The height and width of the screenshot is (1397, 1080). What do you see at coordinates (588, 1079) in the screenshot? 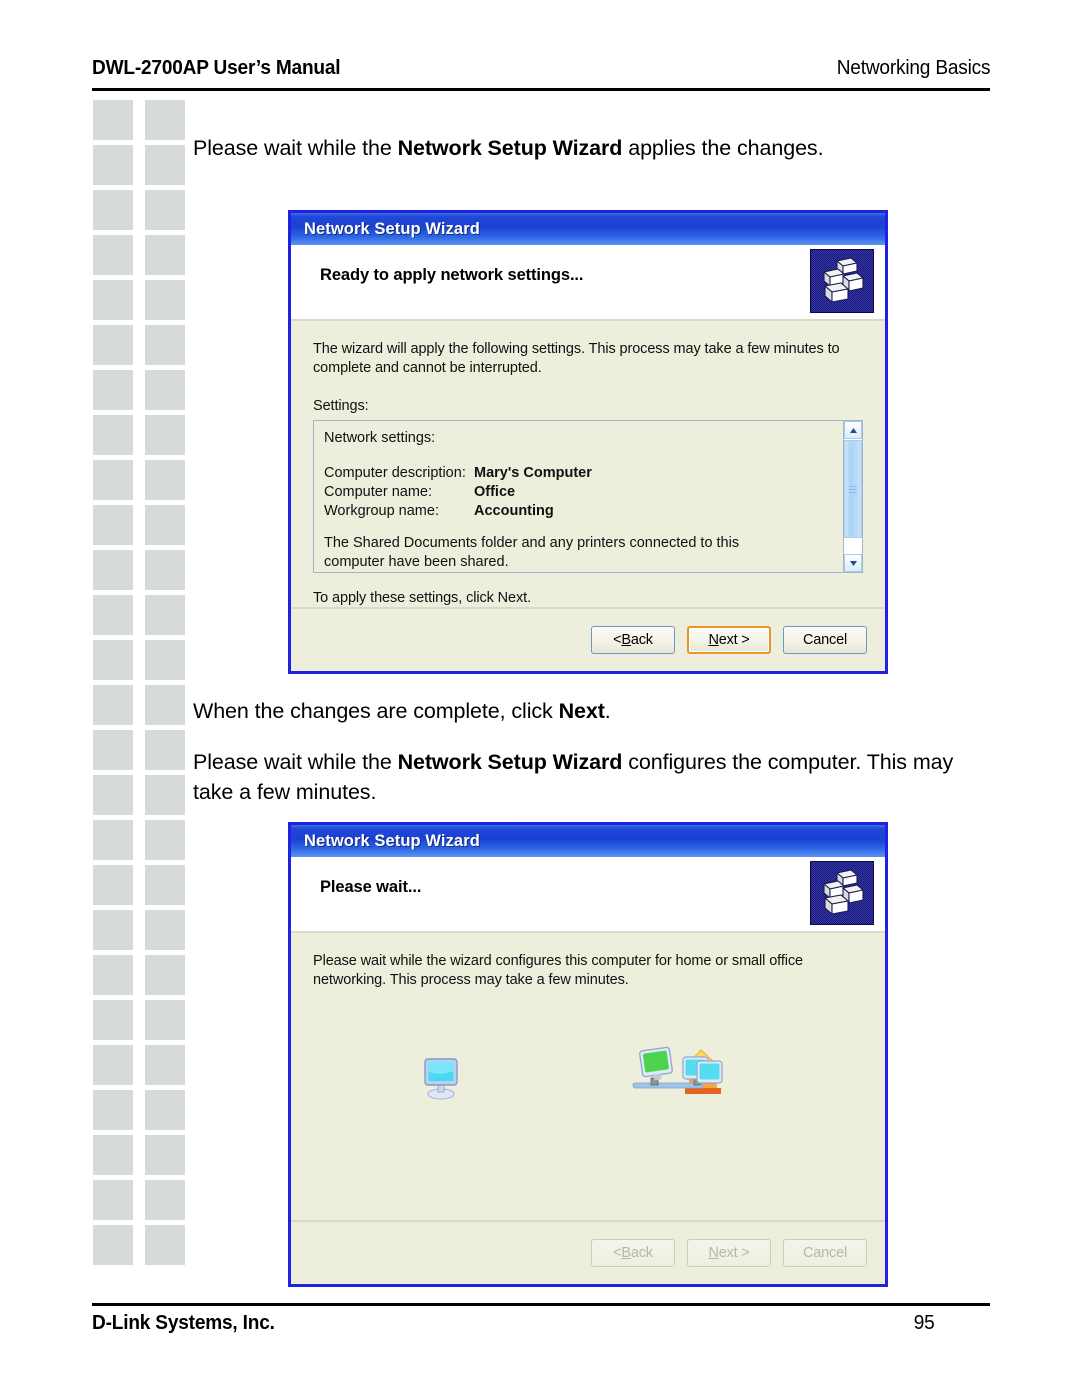
I see `configuring-animation` at bounding box center [588, 1079].